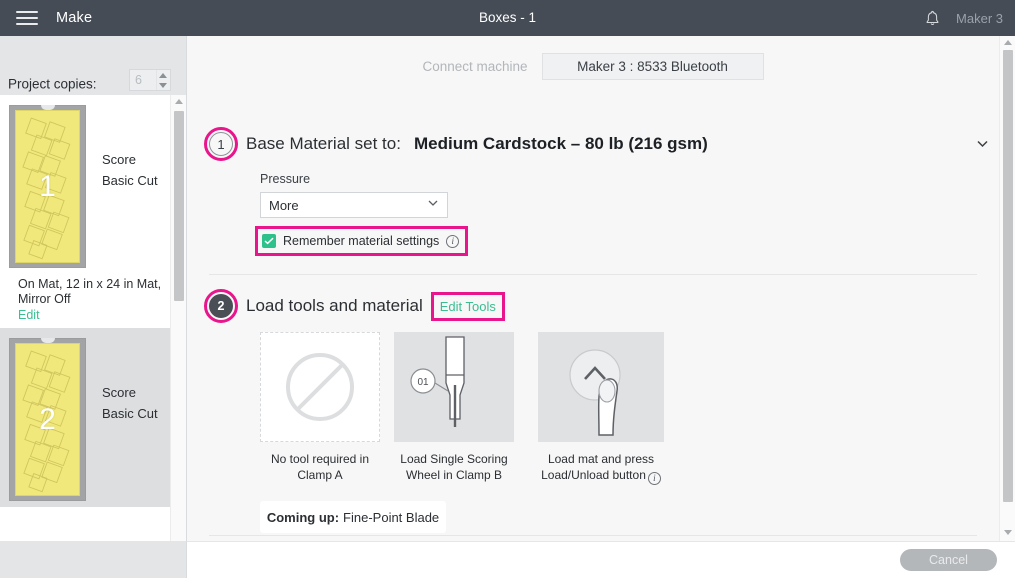 This screenshot has height=578, width=1015. Describe the element at coordinates (423, 382) in the screenshot. I see `tool-number-label: 01` at that location.